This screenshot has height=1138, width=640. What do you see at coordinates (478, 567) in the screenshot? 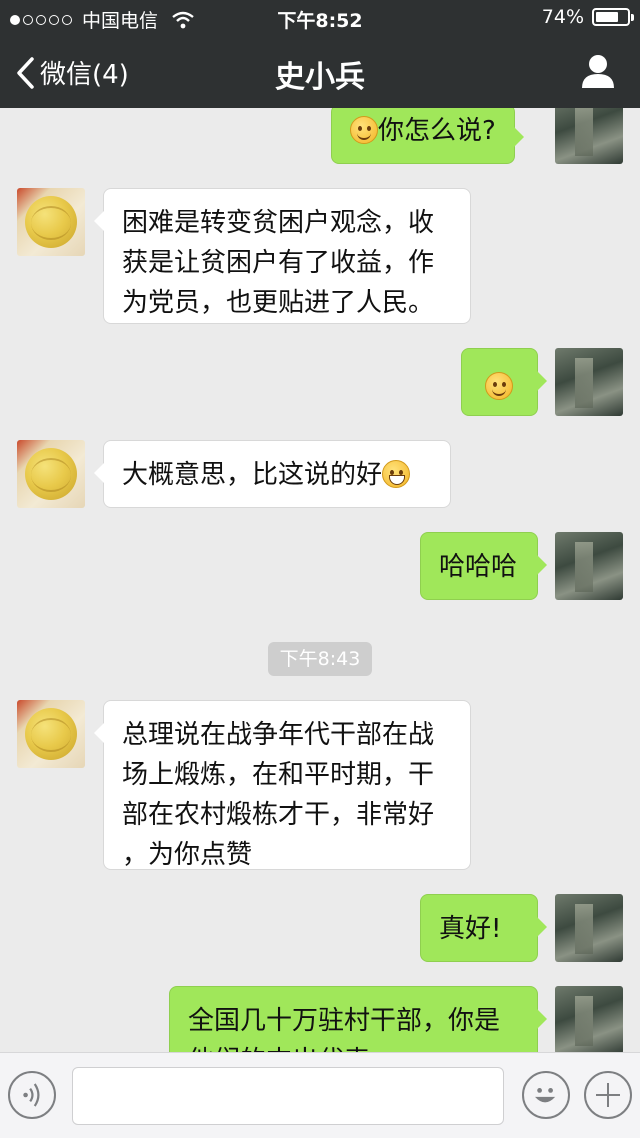
I see `message-text: 哈哈哈` at bounding box center [478, 567].